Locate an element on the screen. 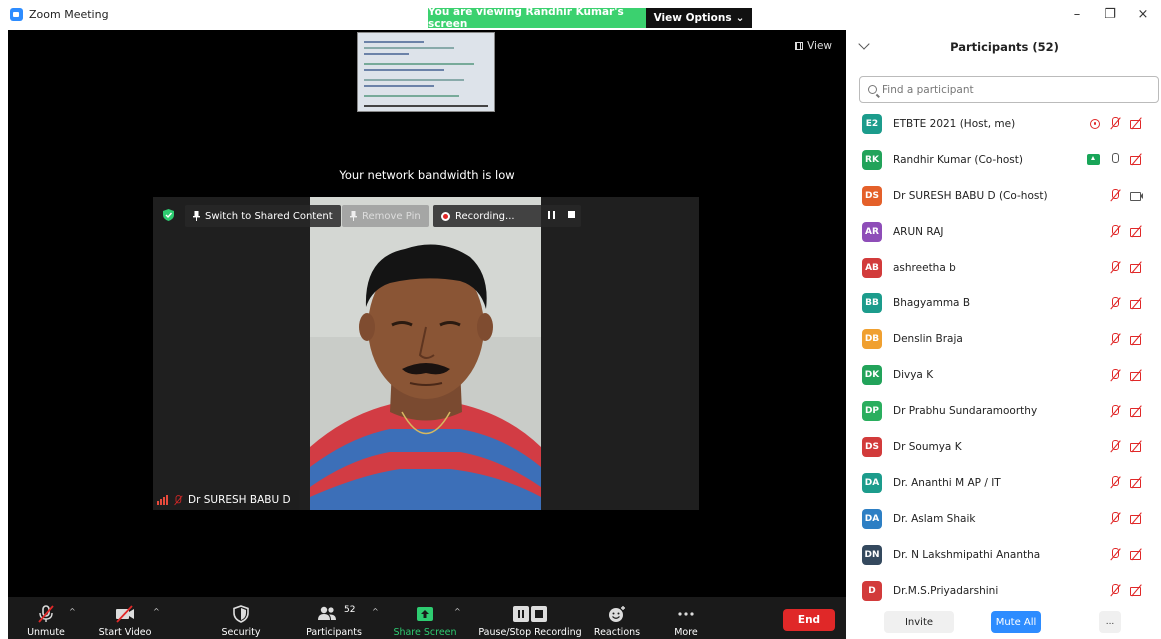 This screenshot has height=639, width=1161. view-label: View is located at coordinates (819, 46).